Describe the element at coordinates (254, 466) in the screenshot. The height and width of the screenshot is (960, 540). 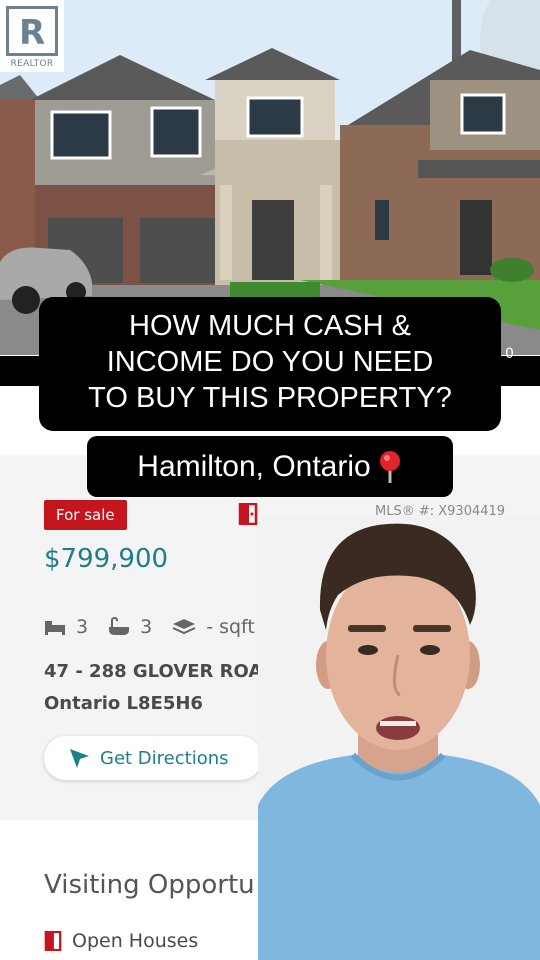
I see `location-text: Hamilton, Ontario` at that location.